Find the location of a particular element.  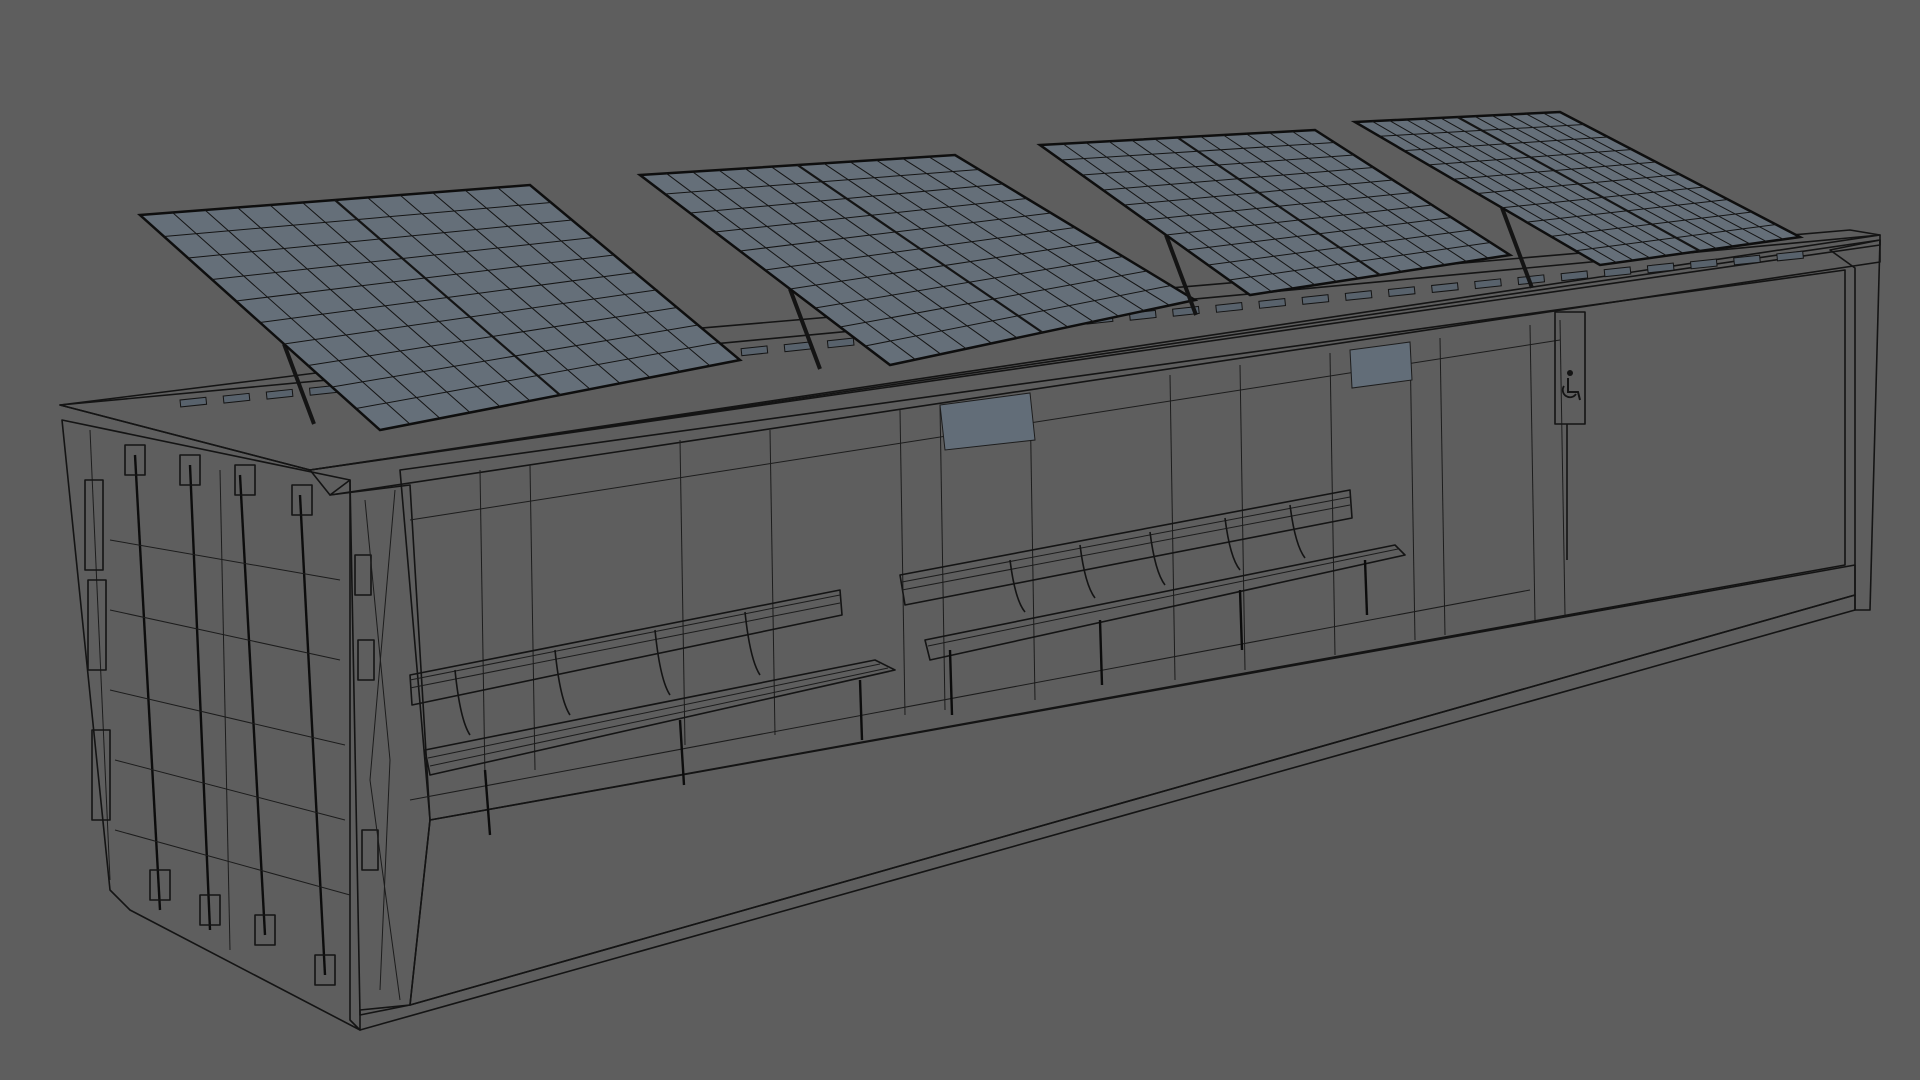

accessibility-sign is located at coordinates (1570, 435).